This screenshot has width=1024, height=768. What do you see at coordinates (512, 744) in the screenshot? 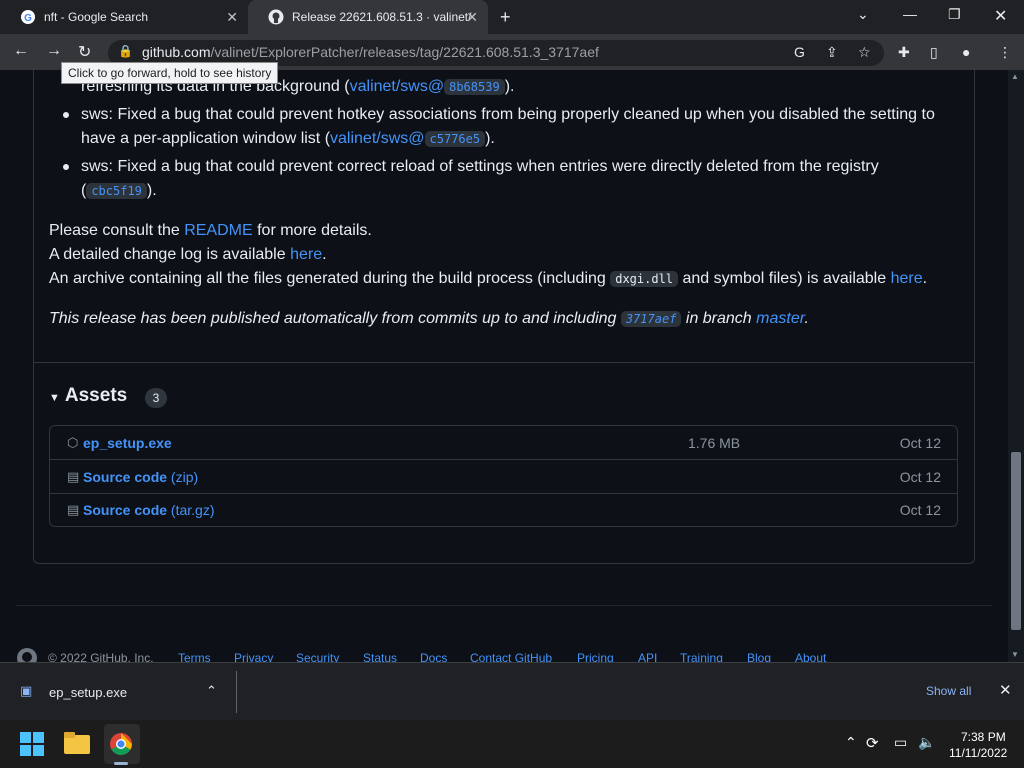
I see `windows-taskbar: ⌃ ⟳ ▭ 🔈 7:38 PM 11/11/2022` at bounding box center [512, 744].